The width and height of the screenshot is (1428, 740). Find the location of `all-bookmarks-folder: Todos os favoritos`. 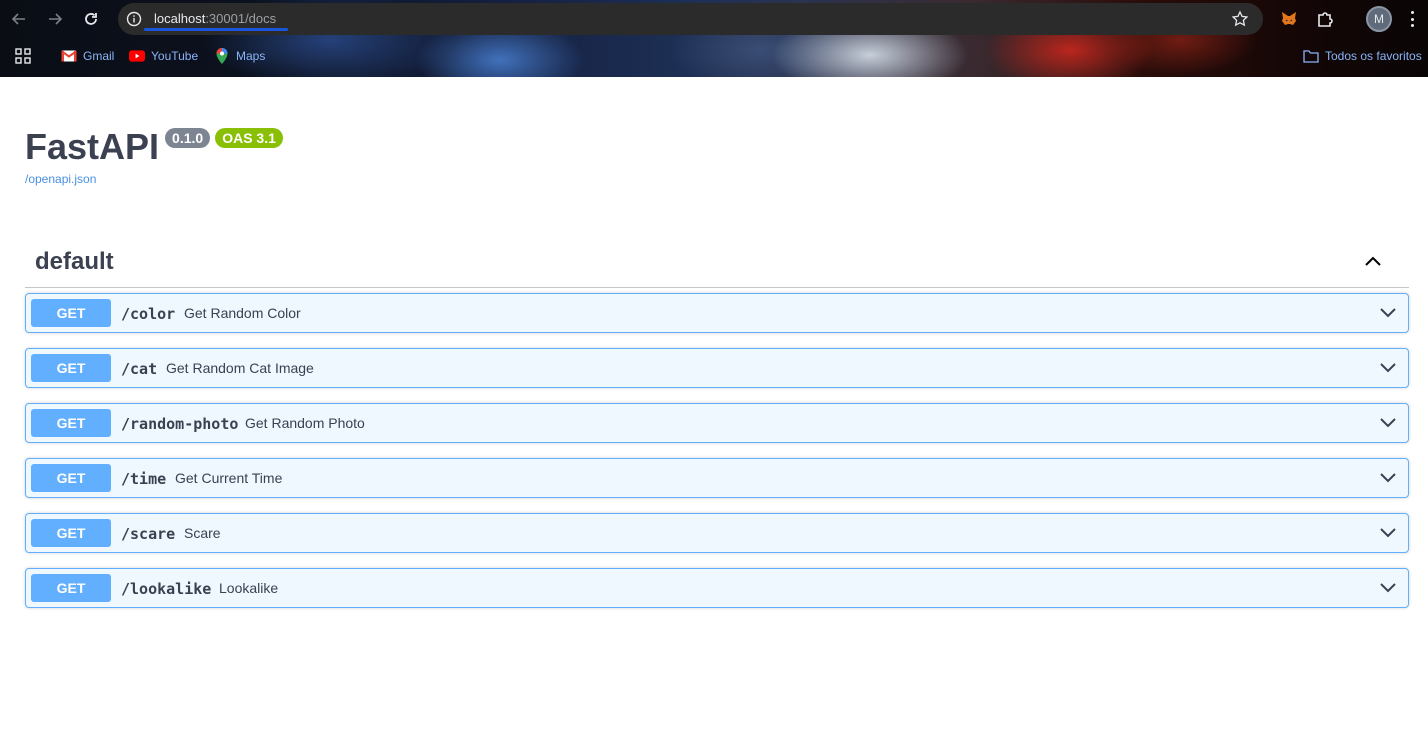

all-bookmarks-folder: Todos os favoritos is located at coordinates (1362, 56).